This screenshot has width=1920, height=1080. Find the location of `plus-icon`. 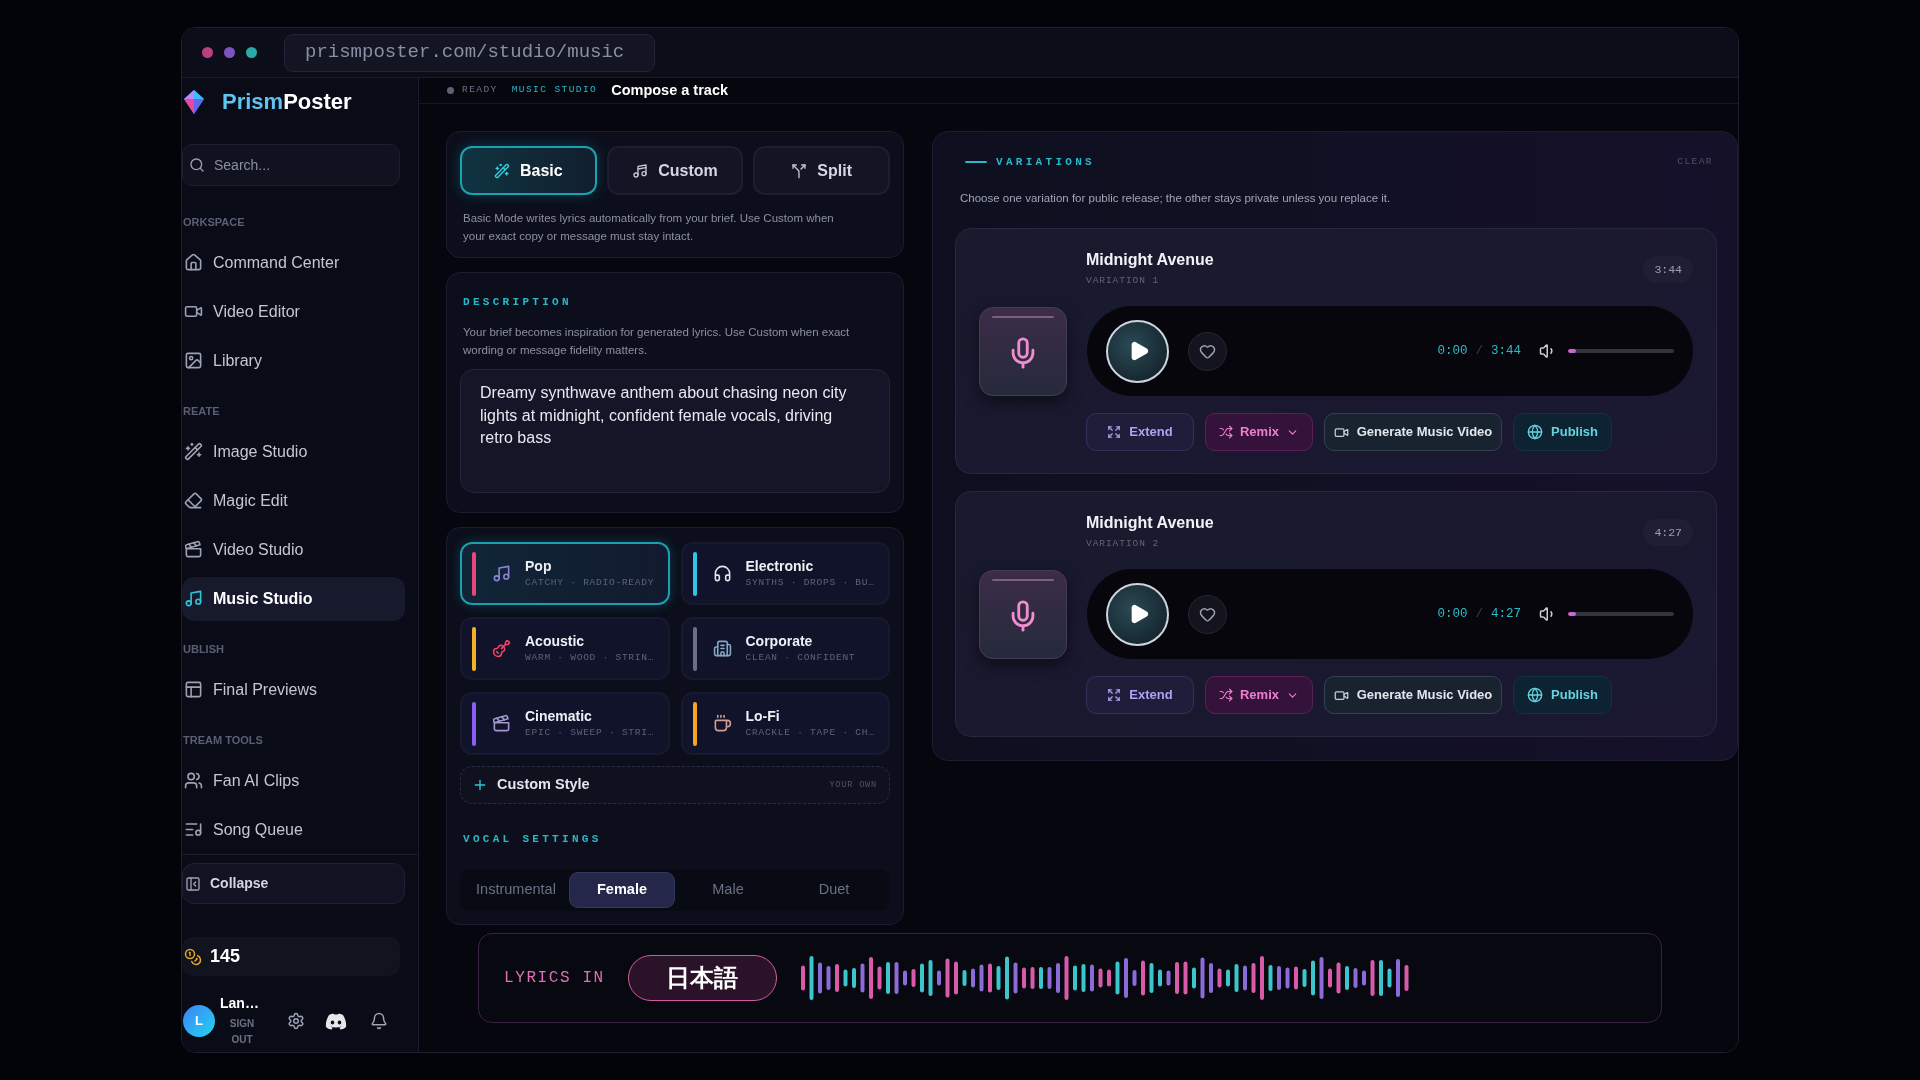

plus-icon is located at coordinates (480, 785).